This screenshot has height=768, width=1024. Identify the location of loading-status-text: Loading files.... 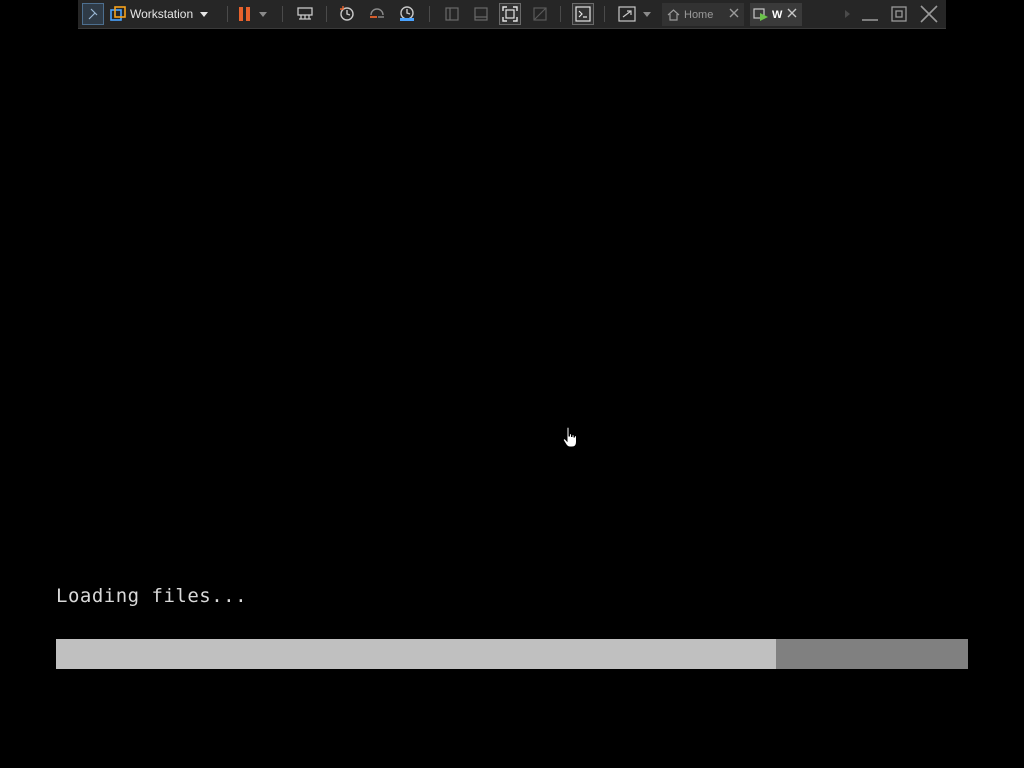
(152, 596).